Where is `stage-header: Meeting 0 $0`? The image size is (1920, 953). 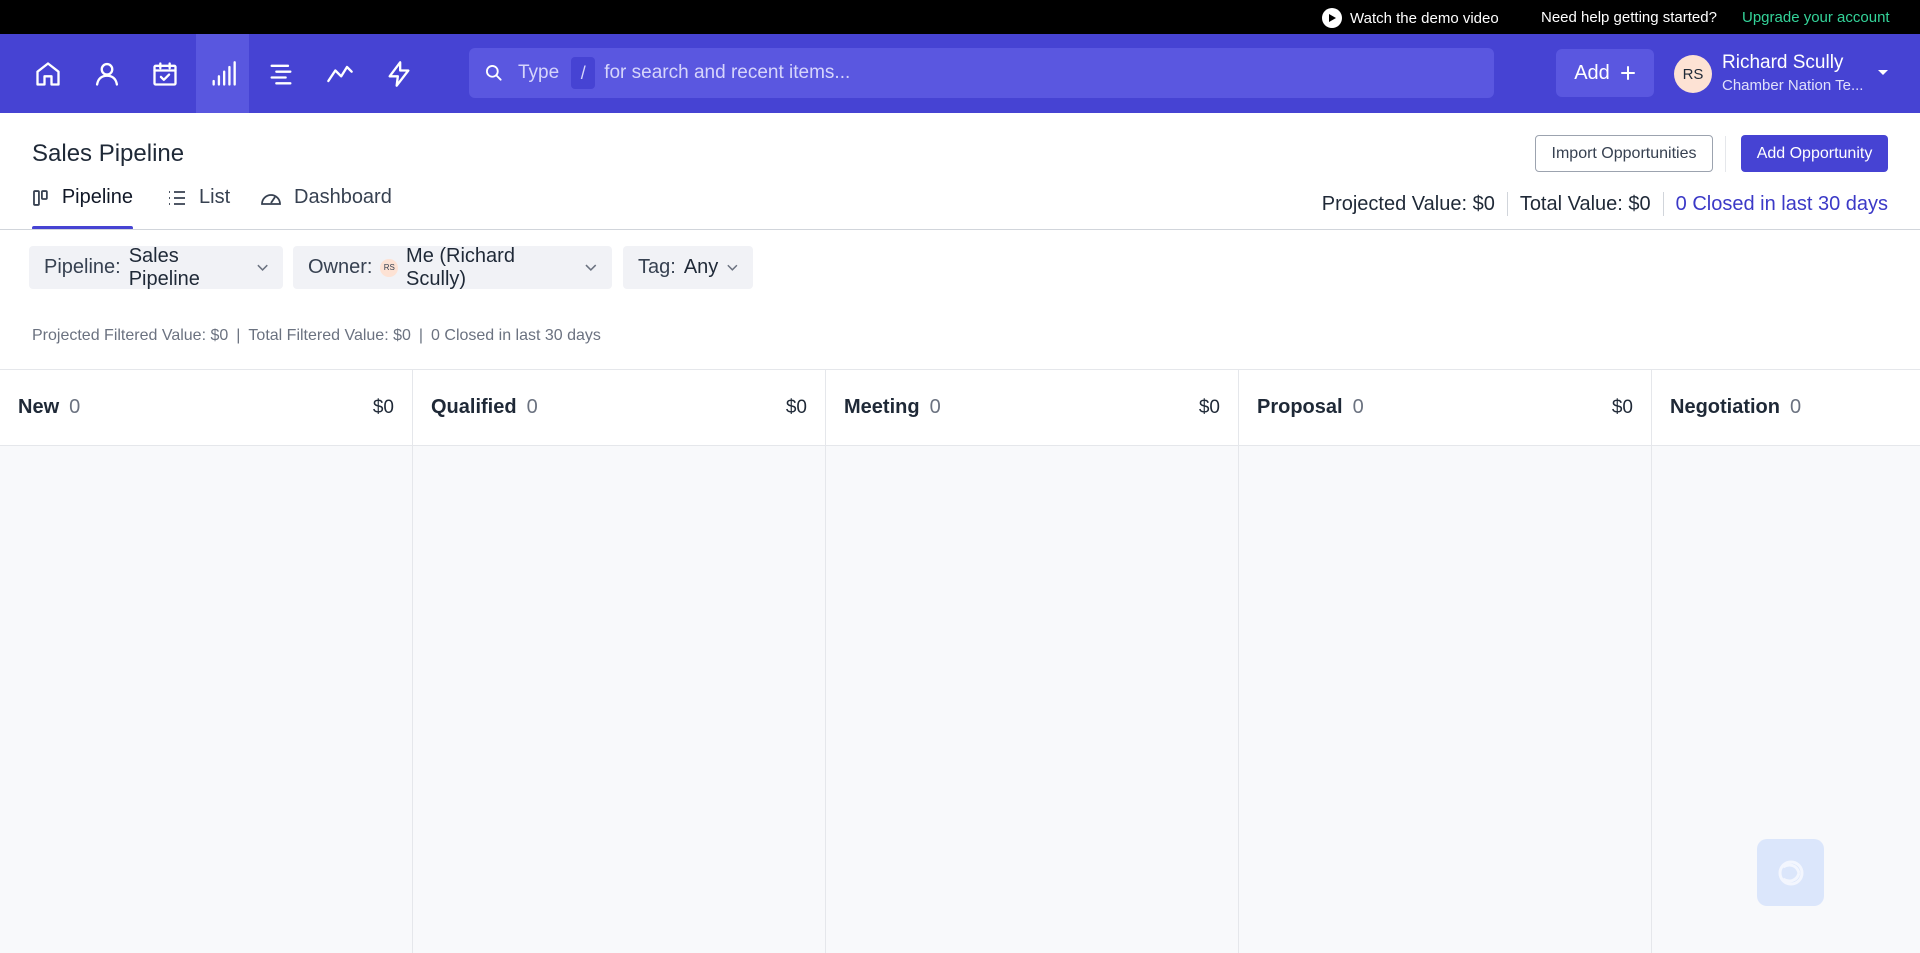
stage-header: Meeting 0 $0 is located at coordinates (1032, 408).